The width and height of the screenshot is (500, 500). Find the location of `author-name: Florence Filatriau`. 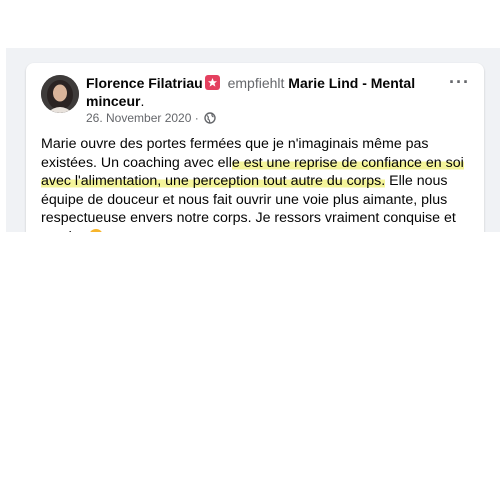

author-name: Florence Filatriau is located at coordinates (144, 83).